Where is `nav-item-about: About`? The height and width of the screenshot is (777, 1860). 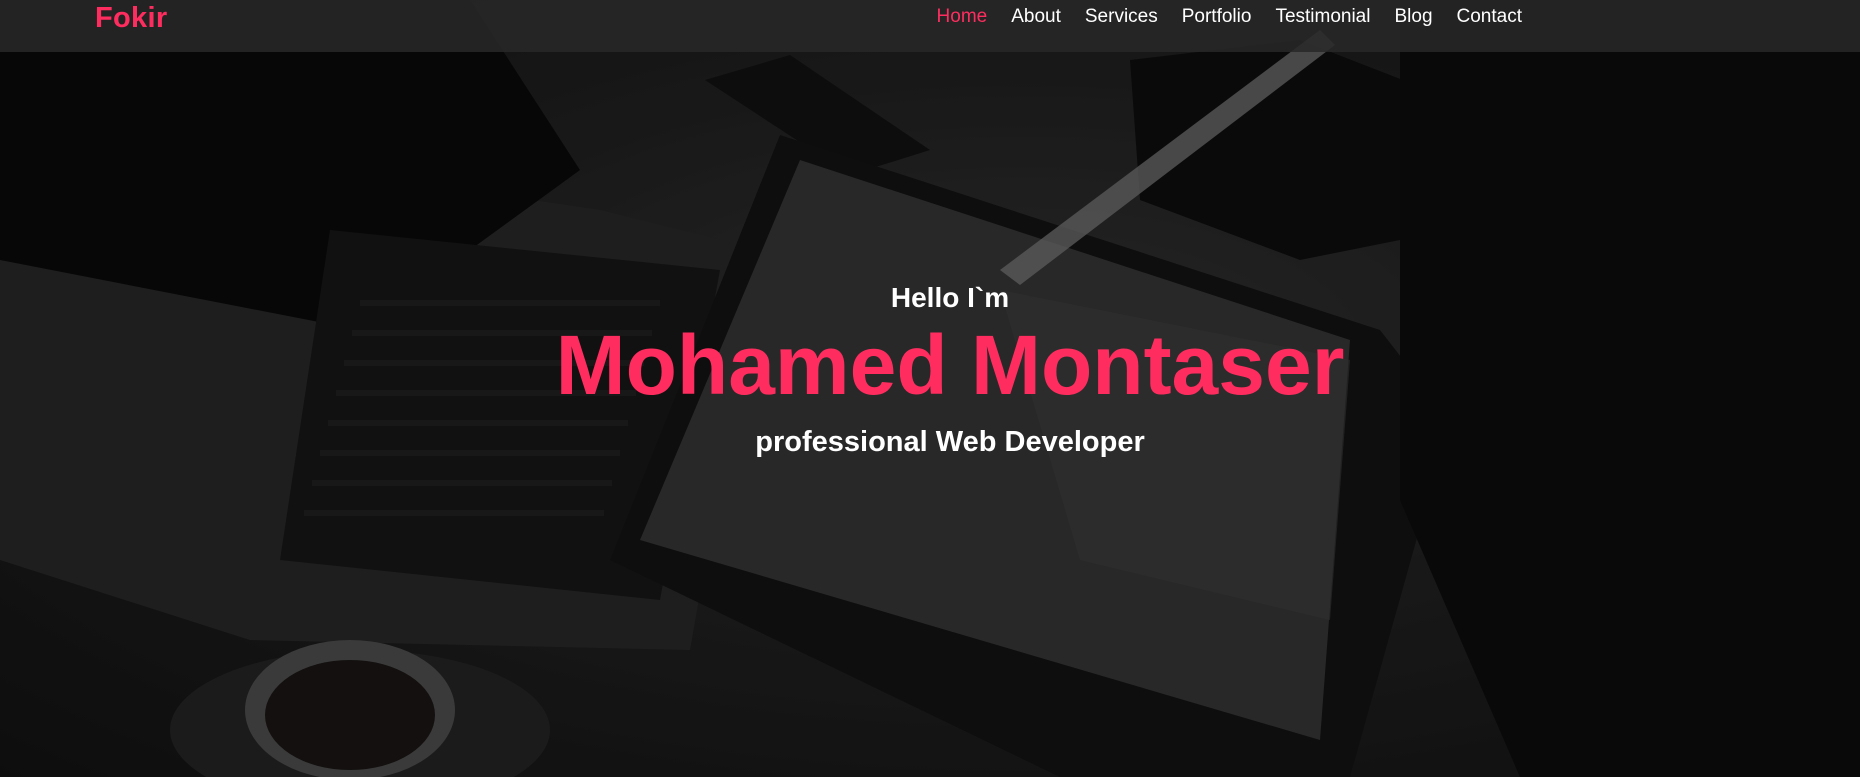 nav-item-about: About is located at coordinates (1036, 17).